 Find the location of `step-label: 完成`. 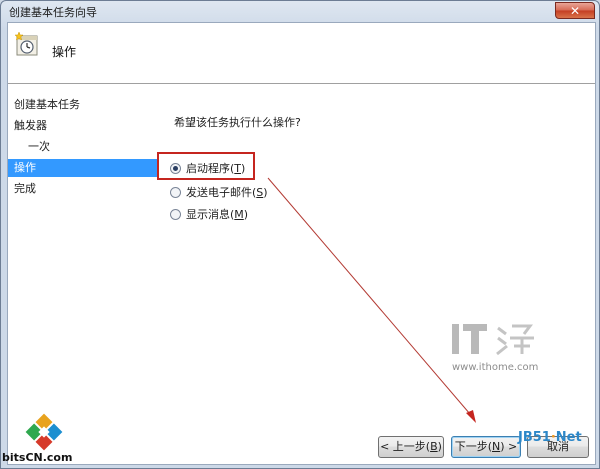

step-label: 完成 is located at coordinates (25, 188).